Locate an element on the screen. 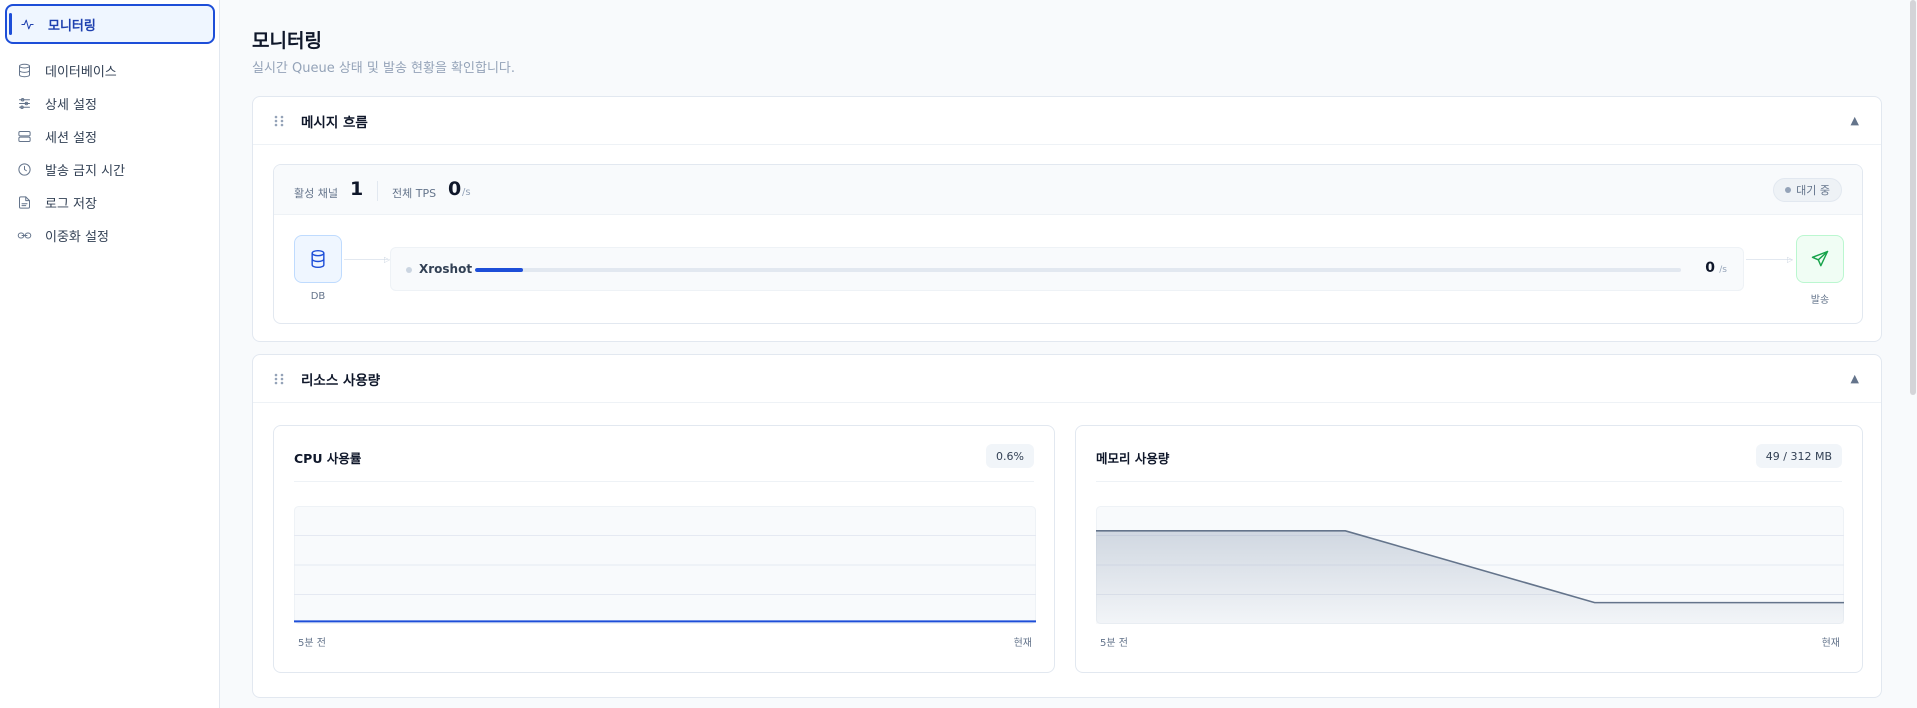  channel-tps-unit: /s is located at coordinates (1723, 270).